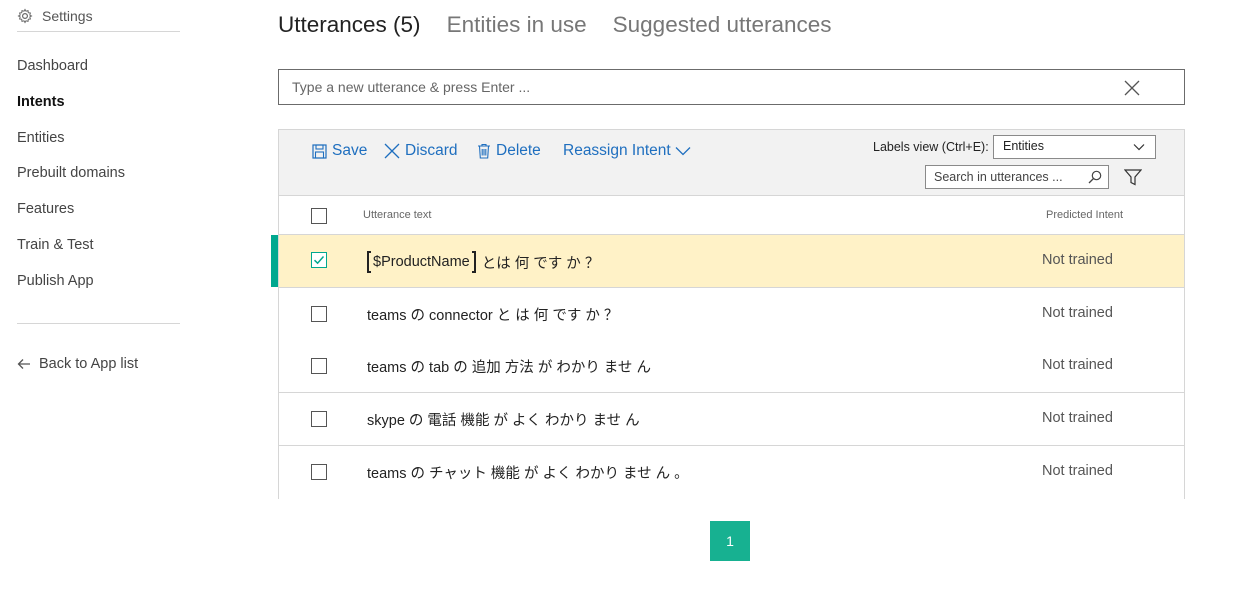 The image size is (1234, 590). Describe the element at coordinates (730, 541) in the screenshot. I see `page-button-current: 1` at that location.